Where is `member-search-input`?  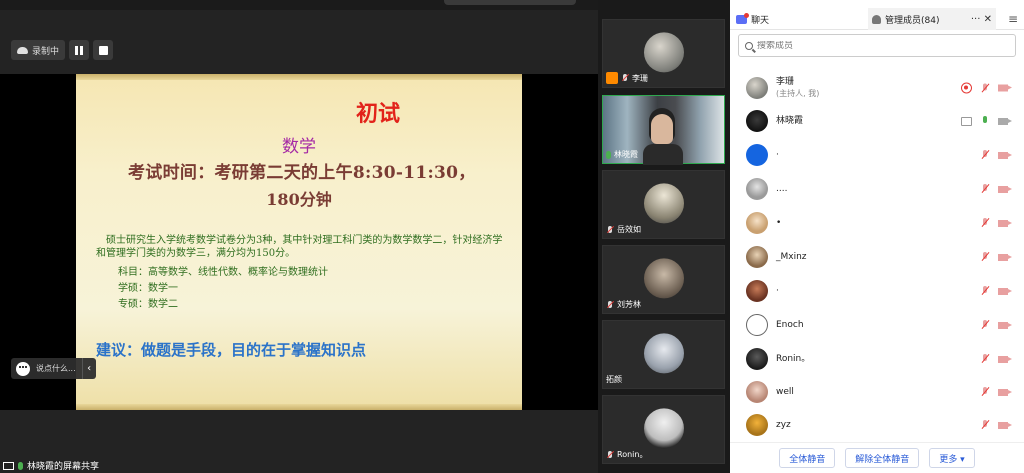
member-search-input is located at coordinates (877, 45).